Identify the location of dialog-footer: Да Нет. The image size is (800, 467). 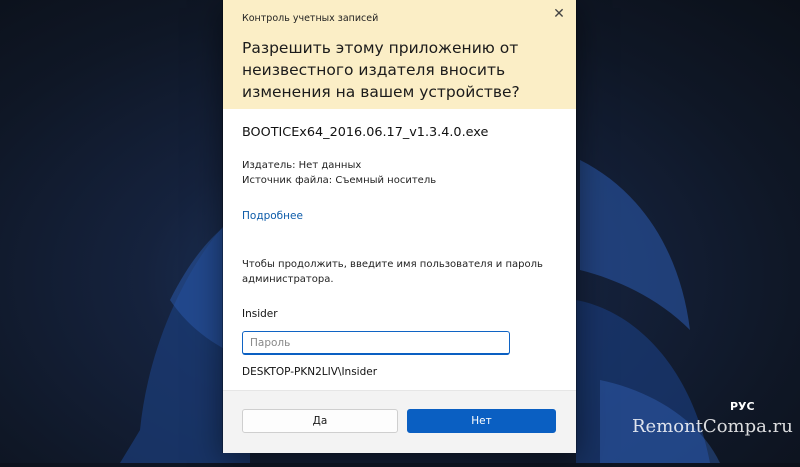
(399, 421).